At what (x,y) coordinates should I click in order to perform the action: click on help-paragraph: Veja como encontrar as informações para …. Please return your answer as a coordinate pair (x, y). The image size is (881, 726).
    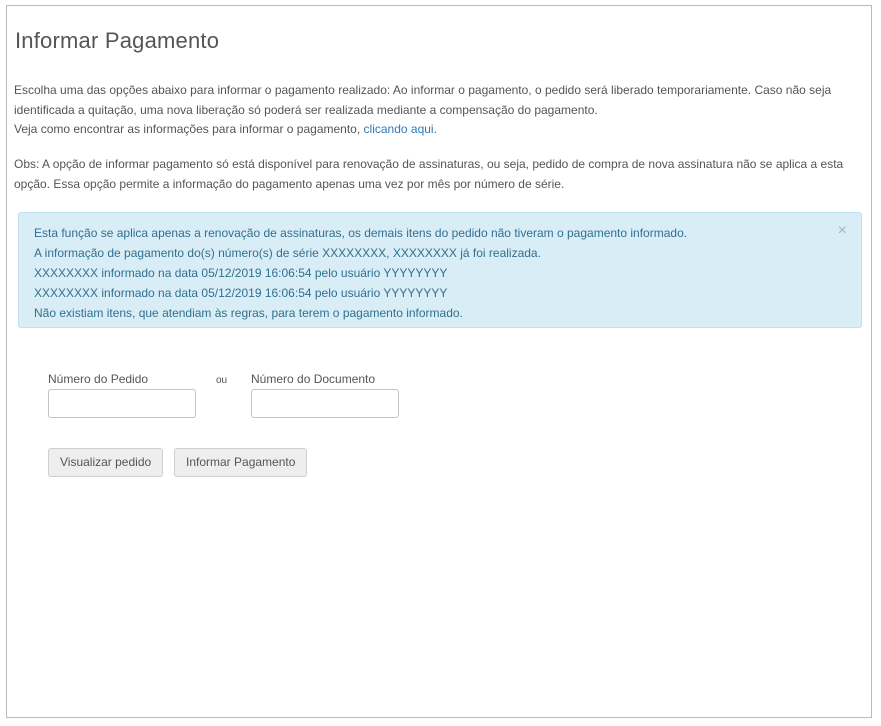
    Looking at the image, I should click on (440, 130).